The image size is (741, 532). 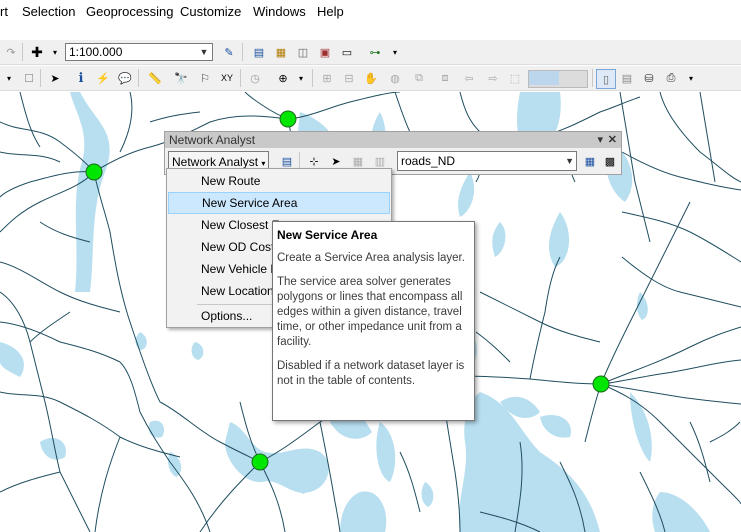 I want to click on zoom-in-icon: ⊕, so click(x=283, y=78).